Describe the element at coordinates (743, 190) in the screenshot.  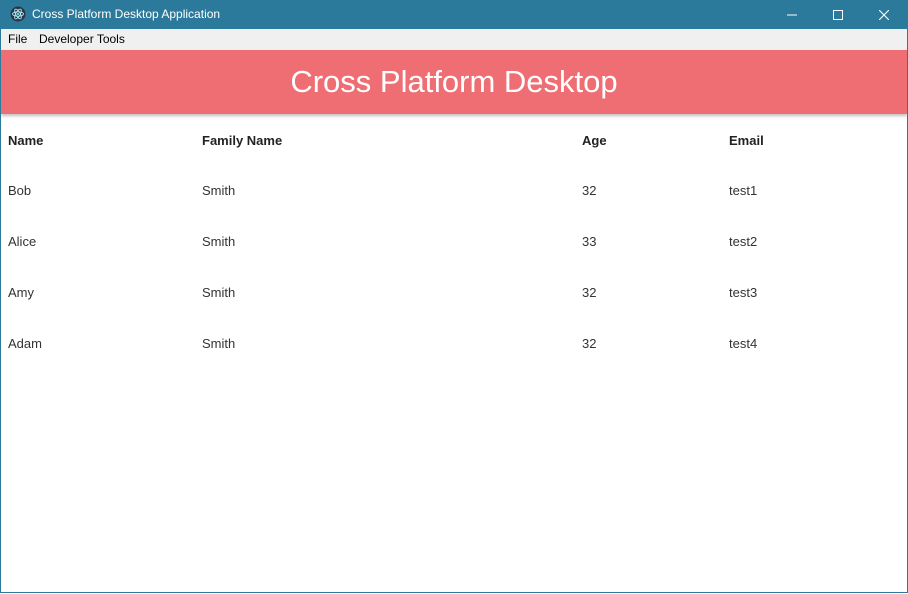
I see `cell-email: test1` at that location.